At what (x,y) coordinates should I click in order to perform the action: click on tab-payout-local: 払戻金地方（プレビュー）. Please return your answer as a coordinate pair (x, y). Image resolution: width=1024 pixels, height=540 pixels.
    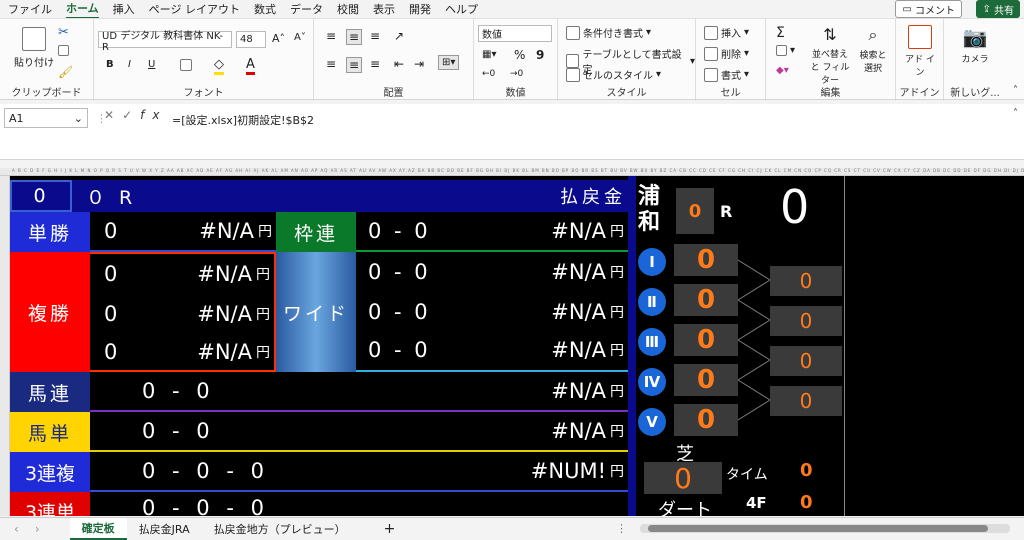
    Looking at the image, I should click on (280, 529).